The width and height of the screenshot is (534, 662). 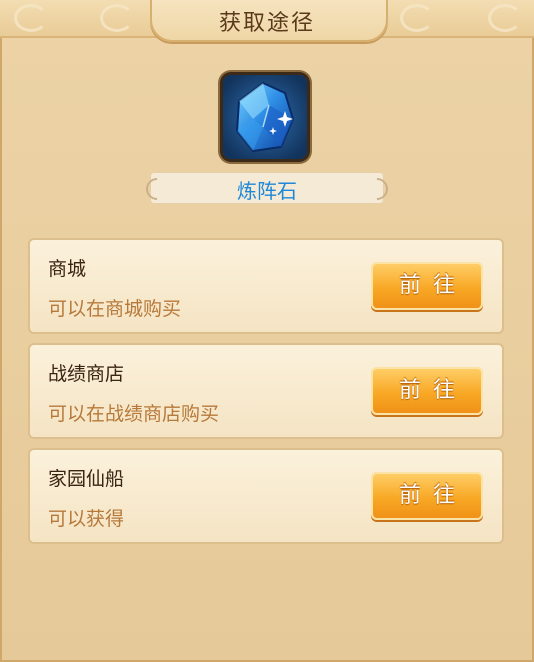 I want to click on source-card-merit-shop: 战绩商店 可以在战绩商店购买 前往, so click(x=266, y=391).